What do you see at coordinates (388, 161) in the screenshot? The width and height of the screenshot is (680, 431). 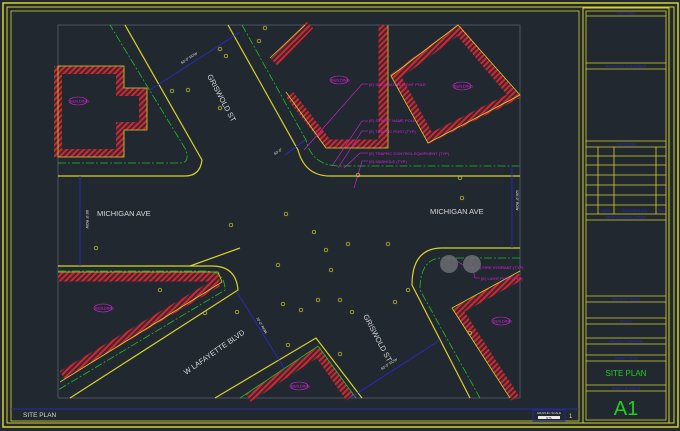 I see `callout-label: (E) MANHOLE (TYP)` at bounding box center [388, 161].